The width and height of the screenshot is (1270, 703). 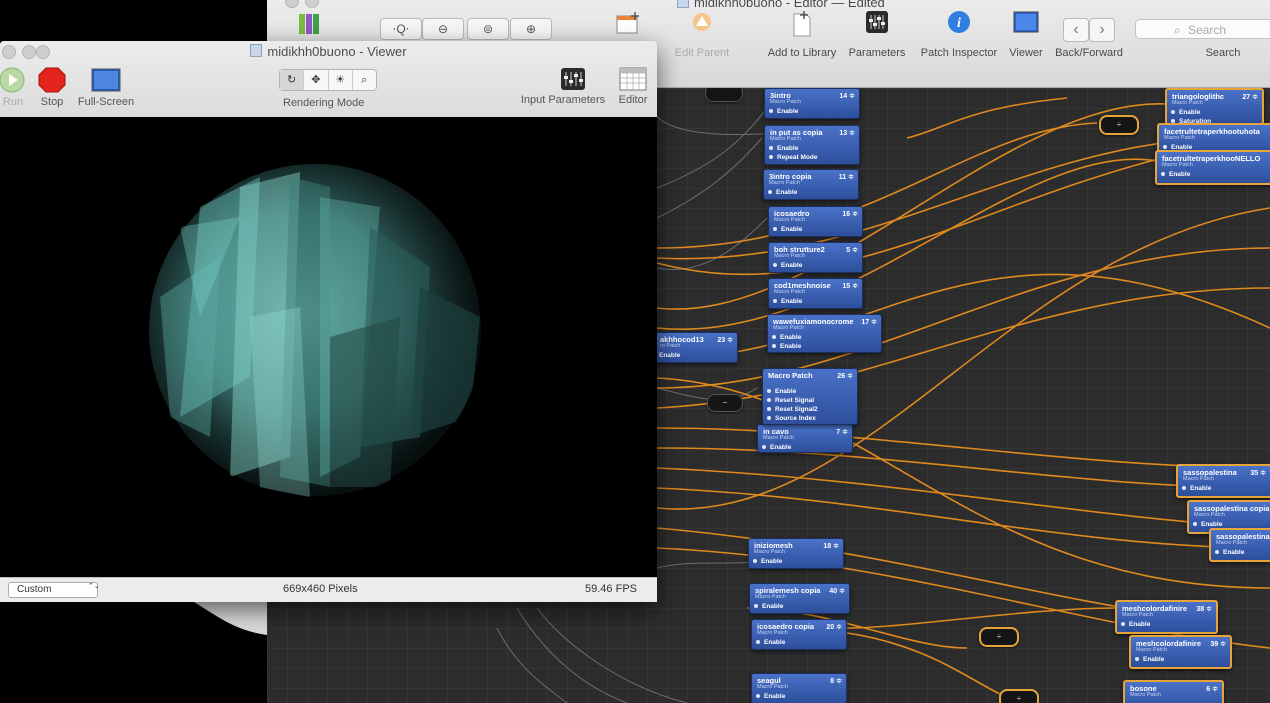 What do you see at coordinates (1173, 691) in the screenshot?
I see `patch-node-bosone: bosone Macro Patch 6 ≑` at bounding box center [1173, 691].